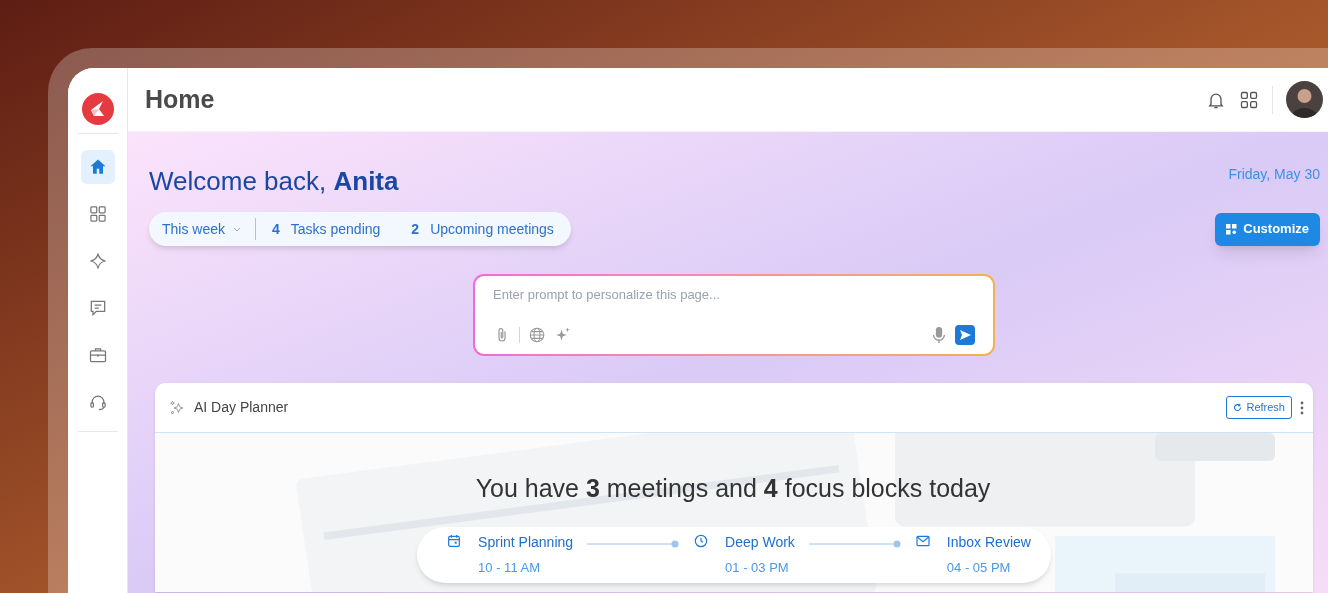 This screenshot has width=1328, height=593. Describe the element at coordinates (757, 567) in the screenshot. I see `event-time: 01 - 03 PM` at that location.